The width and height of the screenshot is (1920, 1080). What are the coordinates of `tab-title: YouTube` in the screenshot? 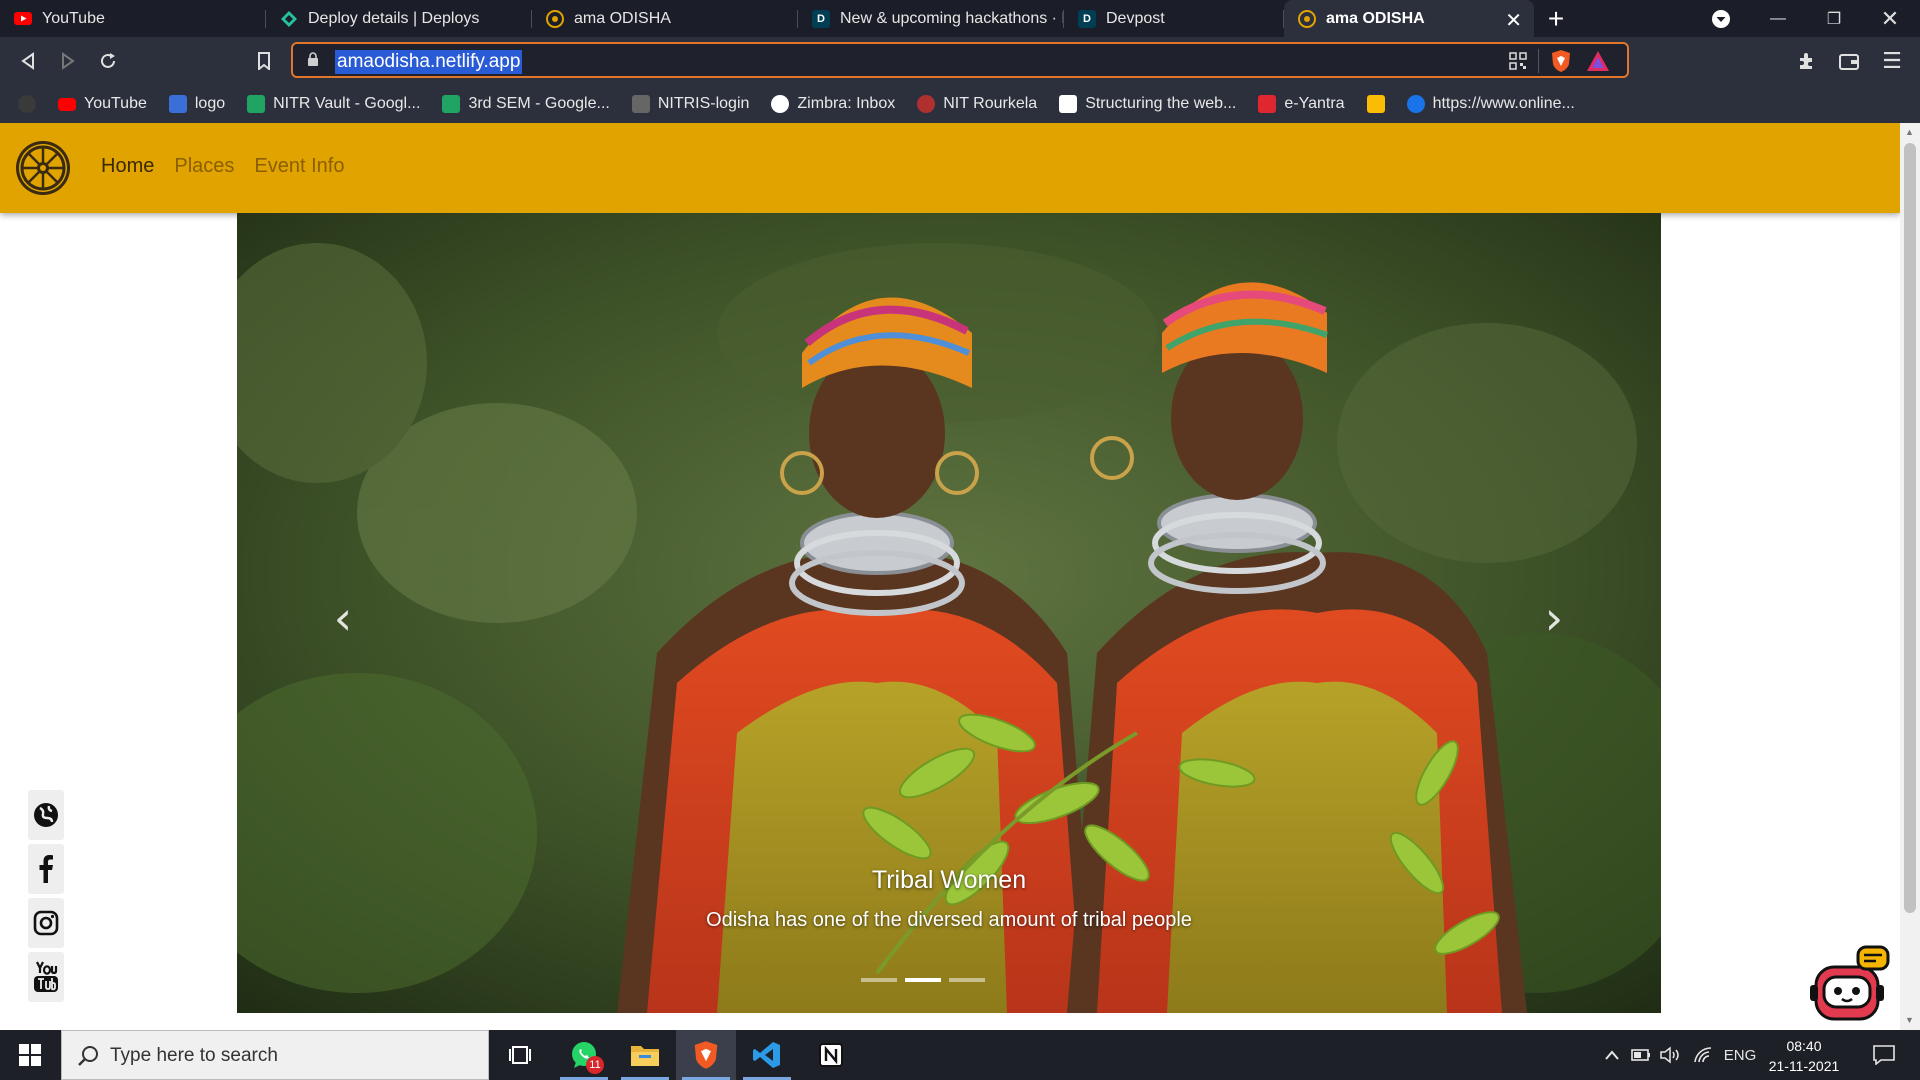 It's located at (73, 18).